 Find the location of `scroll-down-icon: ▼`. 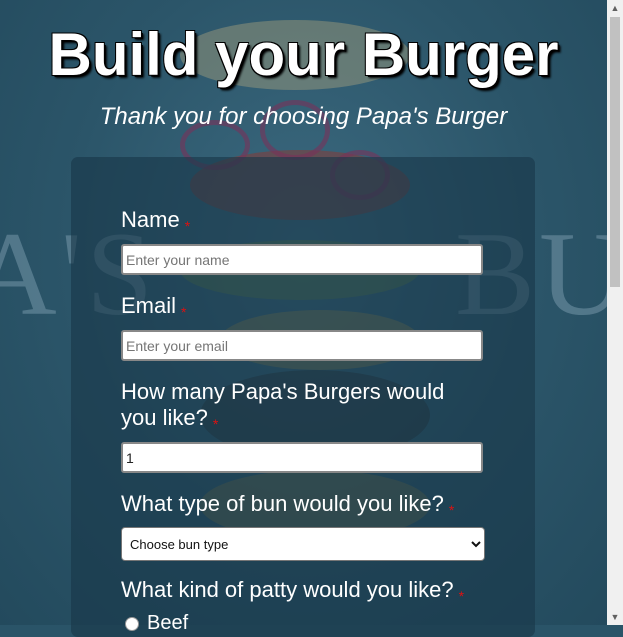

scroll-down-icon: ▼ is located at coordinates (615, 617).